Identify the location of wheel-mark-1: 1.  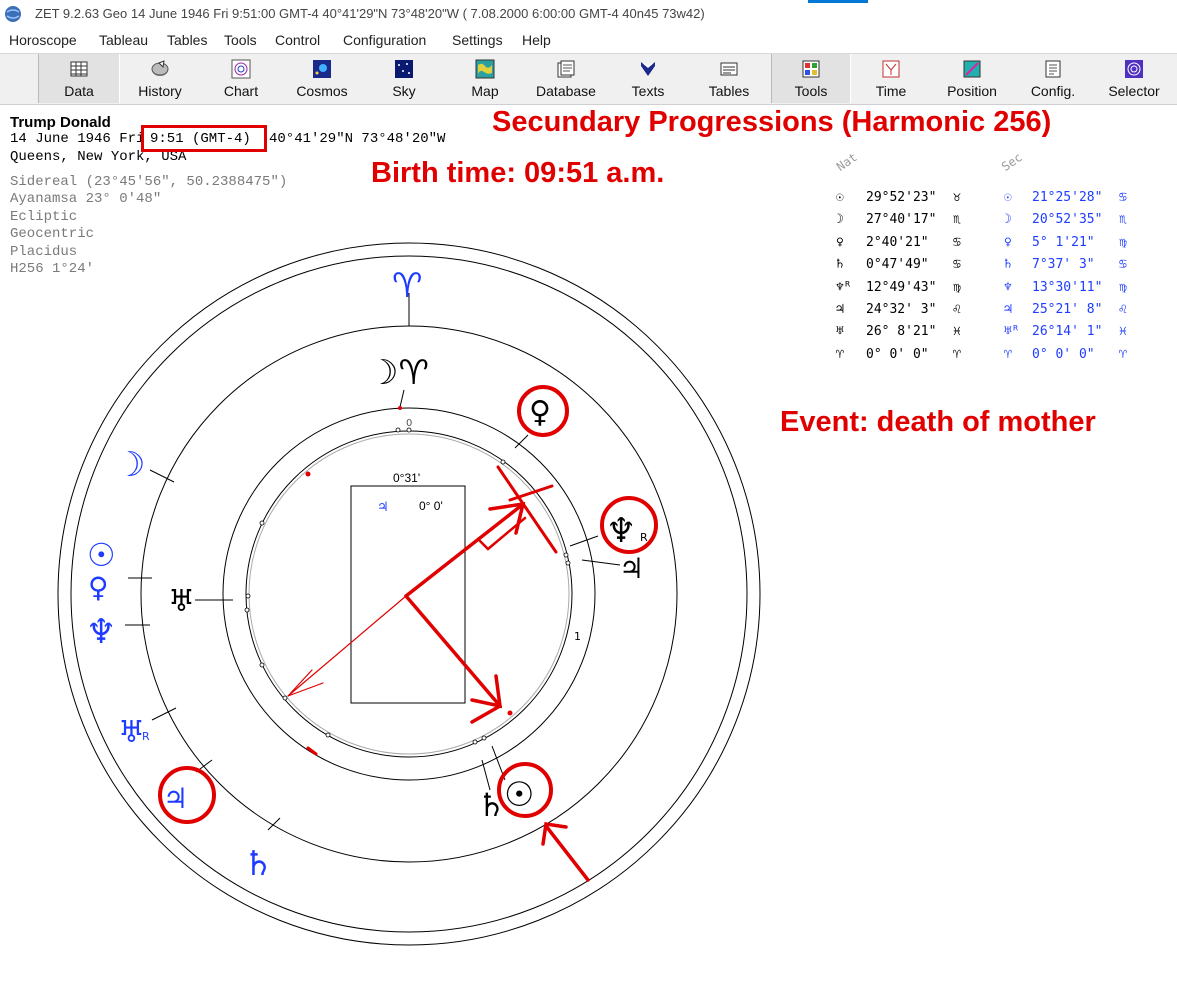
(577, 636).